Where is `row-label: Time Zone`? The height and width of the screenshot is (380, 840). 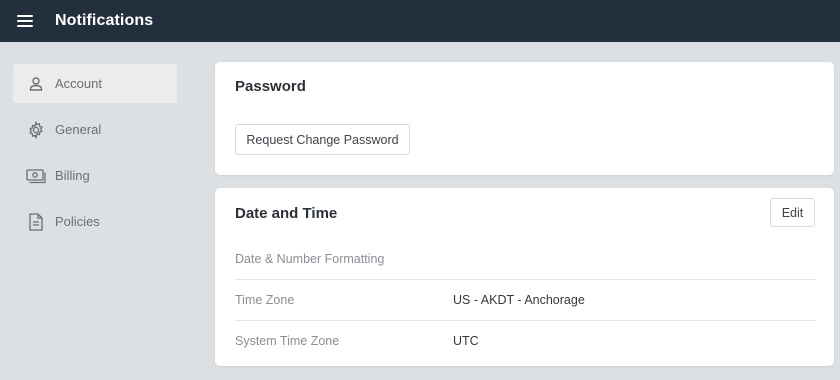 row-label: Time Zone is located at coordinates (265, 300).